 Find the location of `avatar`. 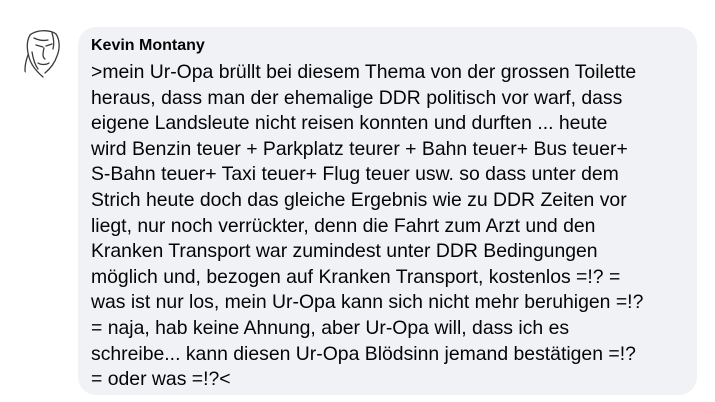

avatar is located at coordinates (43, 52).